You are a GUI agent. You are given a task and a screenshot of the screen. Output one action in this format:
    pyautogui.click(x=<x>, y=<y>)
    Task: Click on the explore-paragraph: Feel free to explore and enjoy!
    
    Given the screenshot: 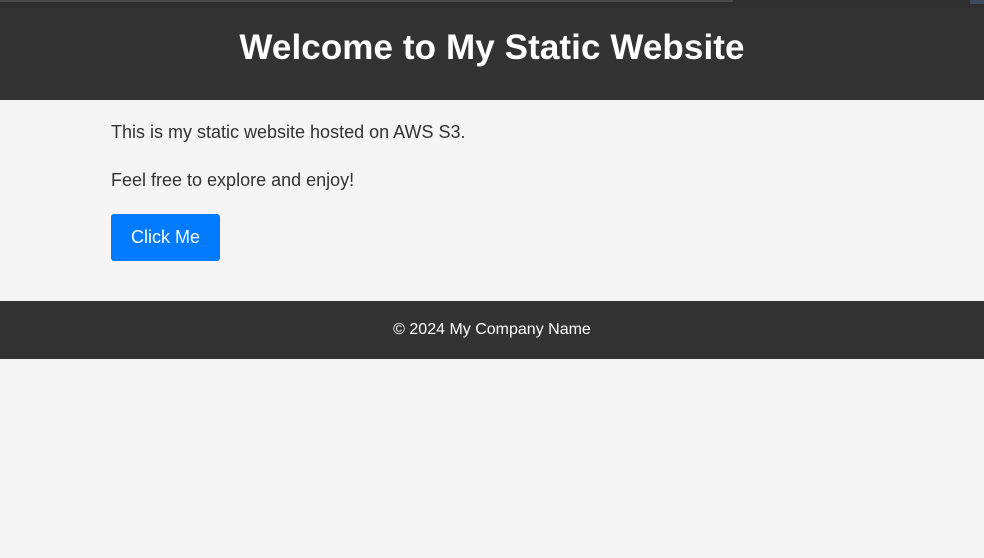 What is the action you would take?
    pyautogui.click(x=233, y=180)
    